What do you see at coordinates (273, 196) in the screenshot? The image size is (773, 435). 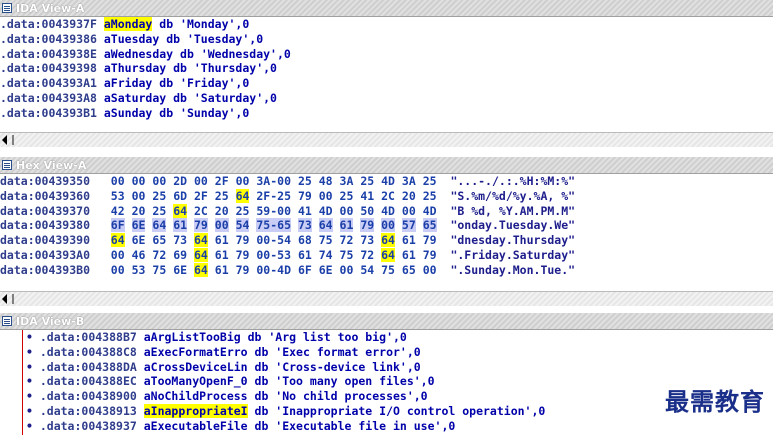 I see `hex-byte: 2F-25` at bounding box center [273, 196].